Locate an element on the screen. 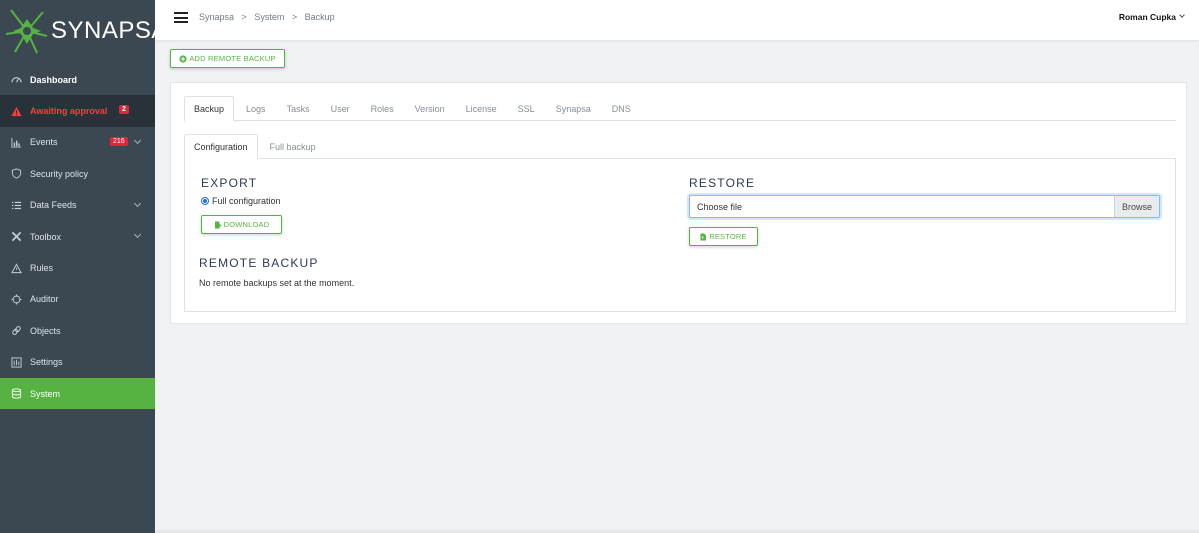 Image resolution: width=1199 pixels, height=533 pixels. sidebar-item-label: Auditor is located at coordinates (44, 299).